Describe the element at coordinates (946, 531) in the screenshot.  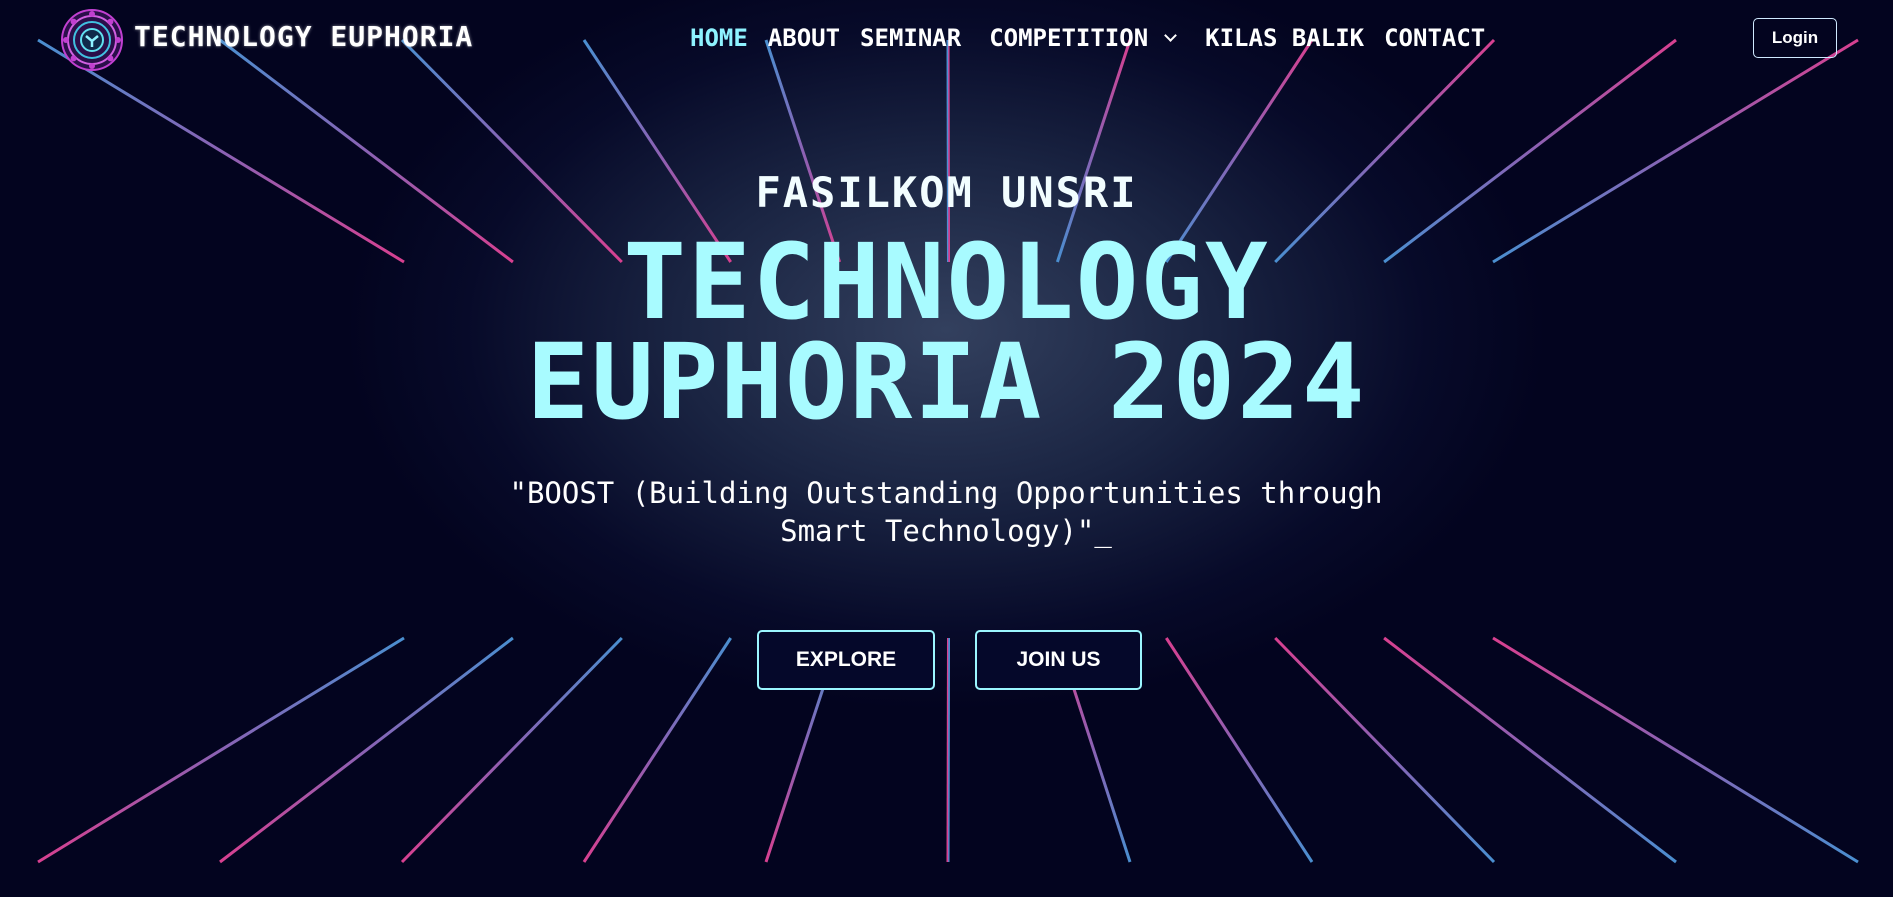
I see `hero-tagline-line2: Smart Technology)"_` at that location.